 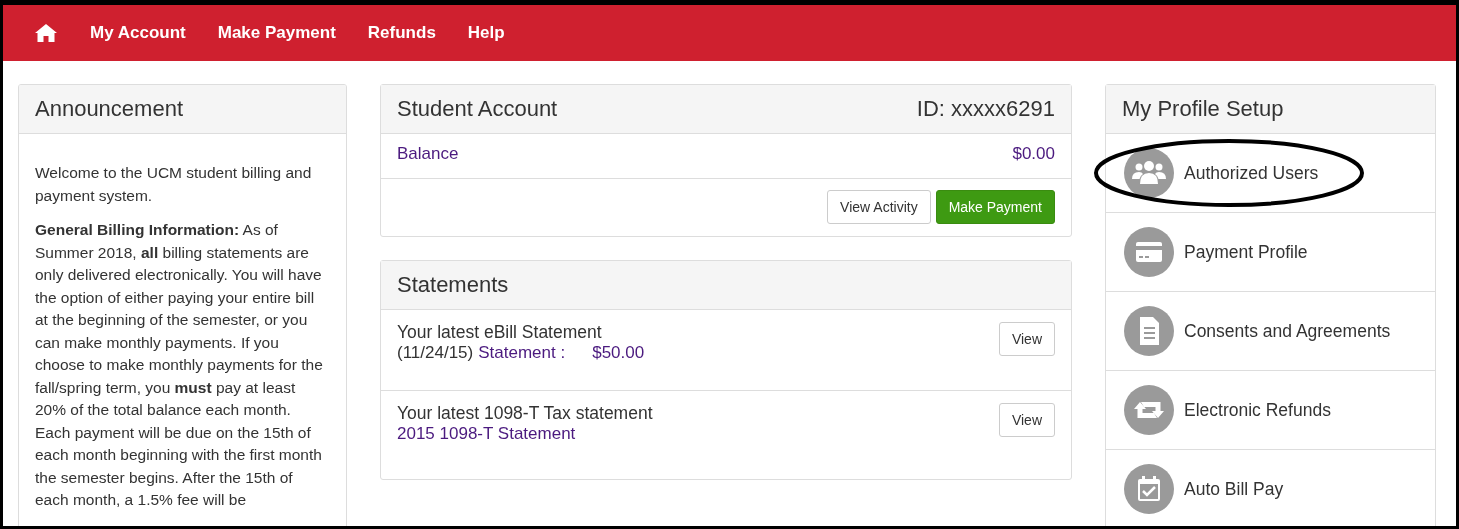 What do you see at coordinates (453, 285) in the screenshot?
I see `panel-title: Statements` at bounding box center [453, 285].